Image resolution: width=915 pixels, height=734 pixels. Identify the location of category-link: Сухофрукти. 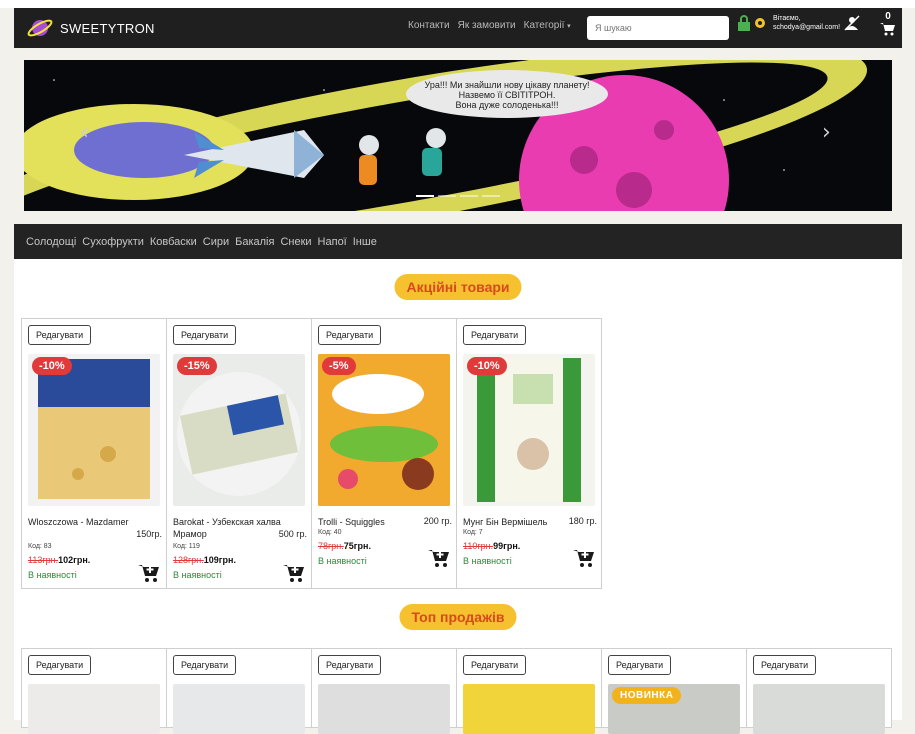
(113, 242).